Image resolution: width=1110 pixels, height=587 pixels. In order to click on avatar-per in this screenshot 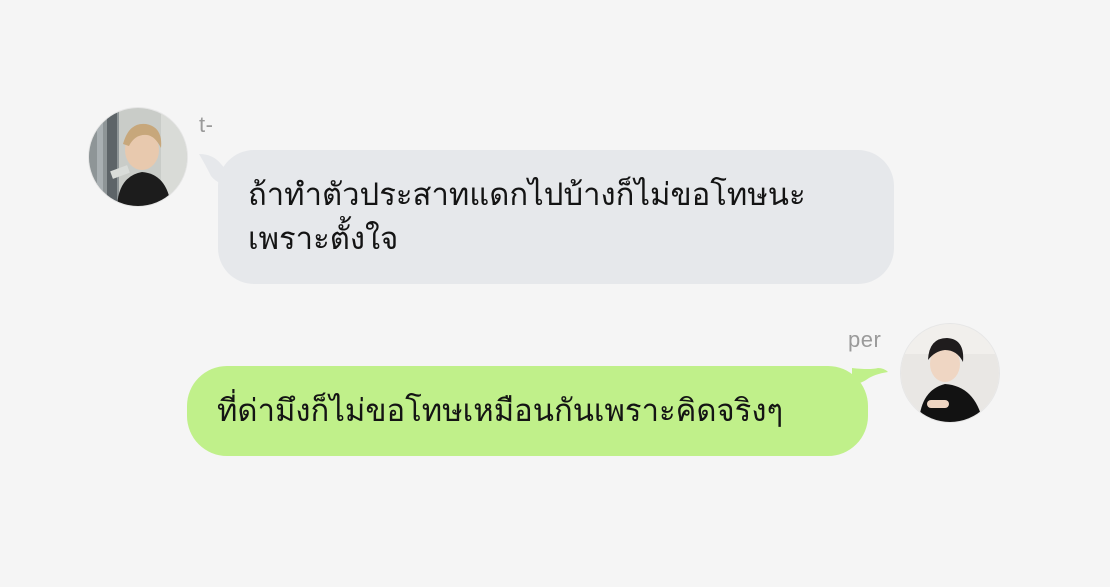, I will do `click(950, 373)`.